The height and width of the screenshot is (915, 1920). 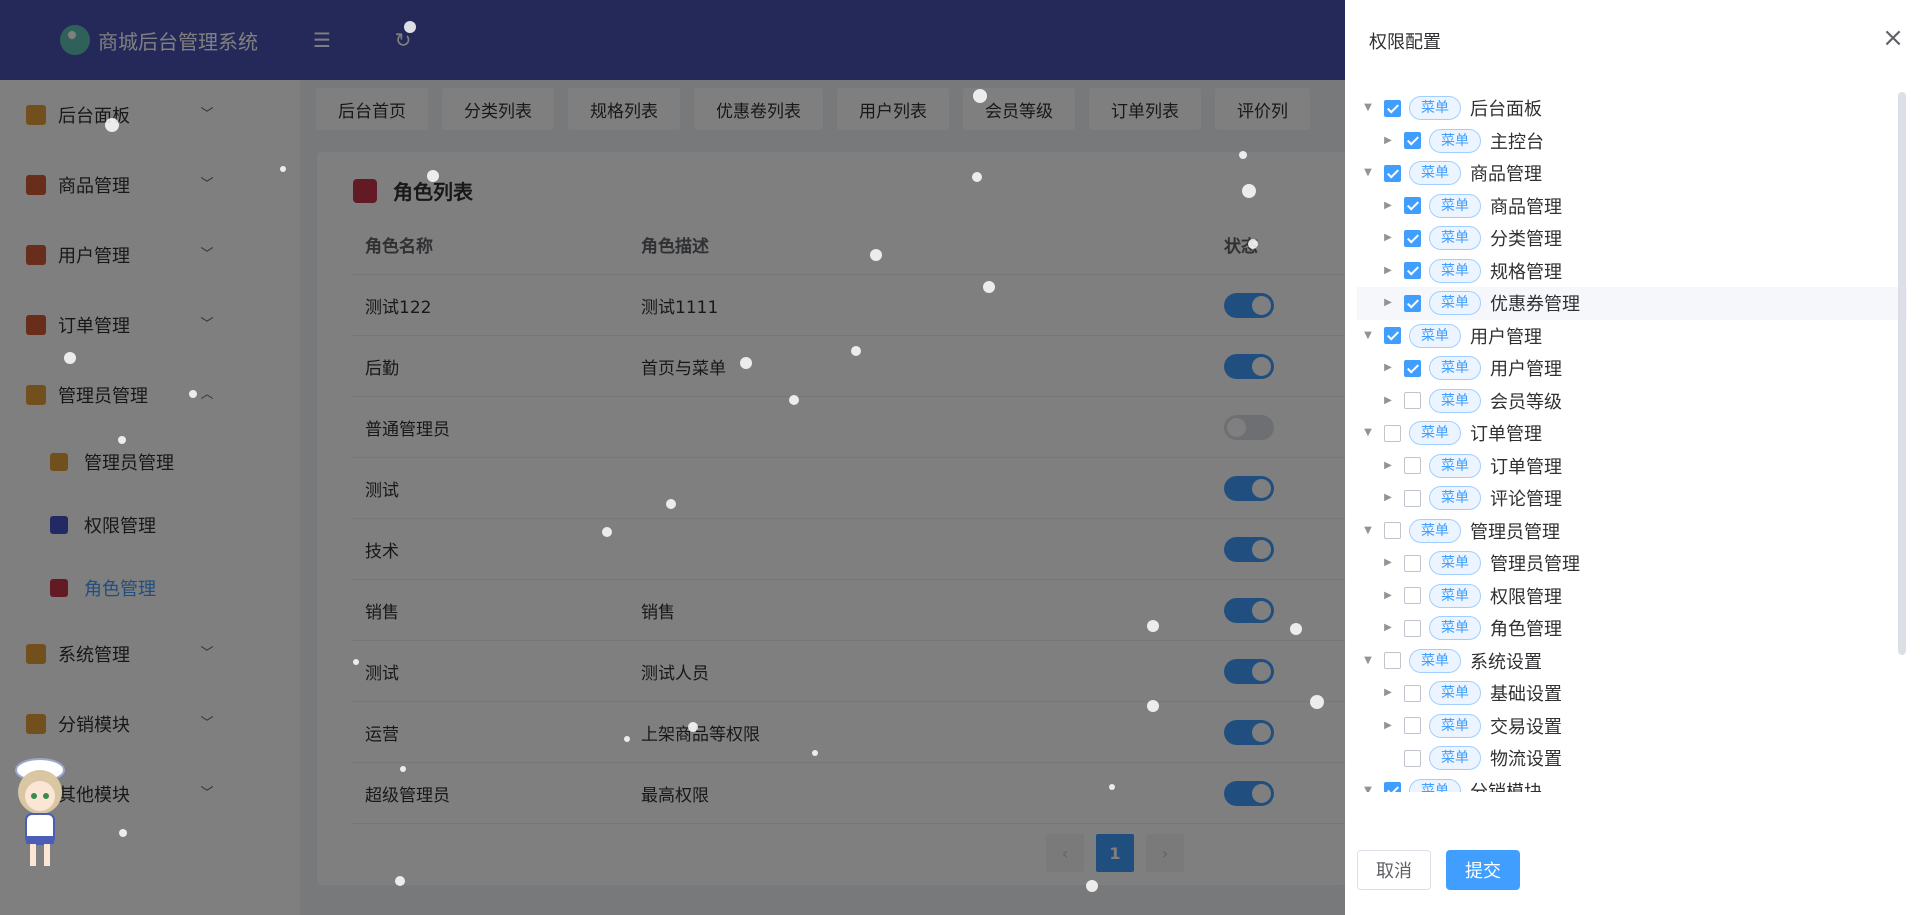 I want to click on tree-node: ▼ 菜单 系统设置, so click(x=1632, y=661).